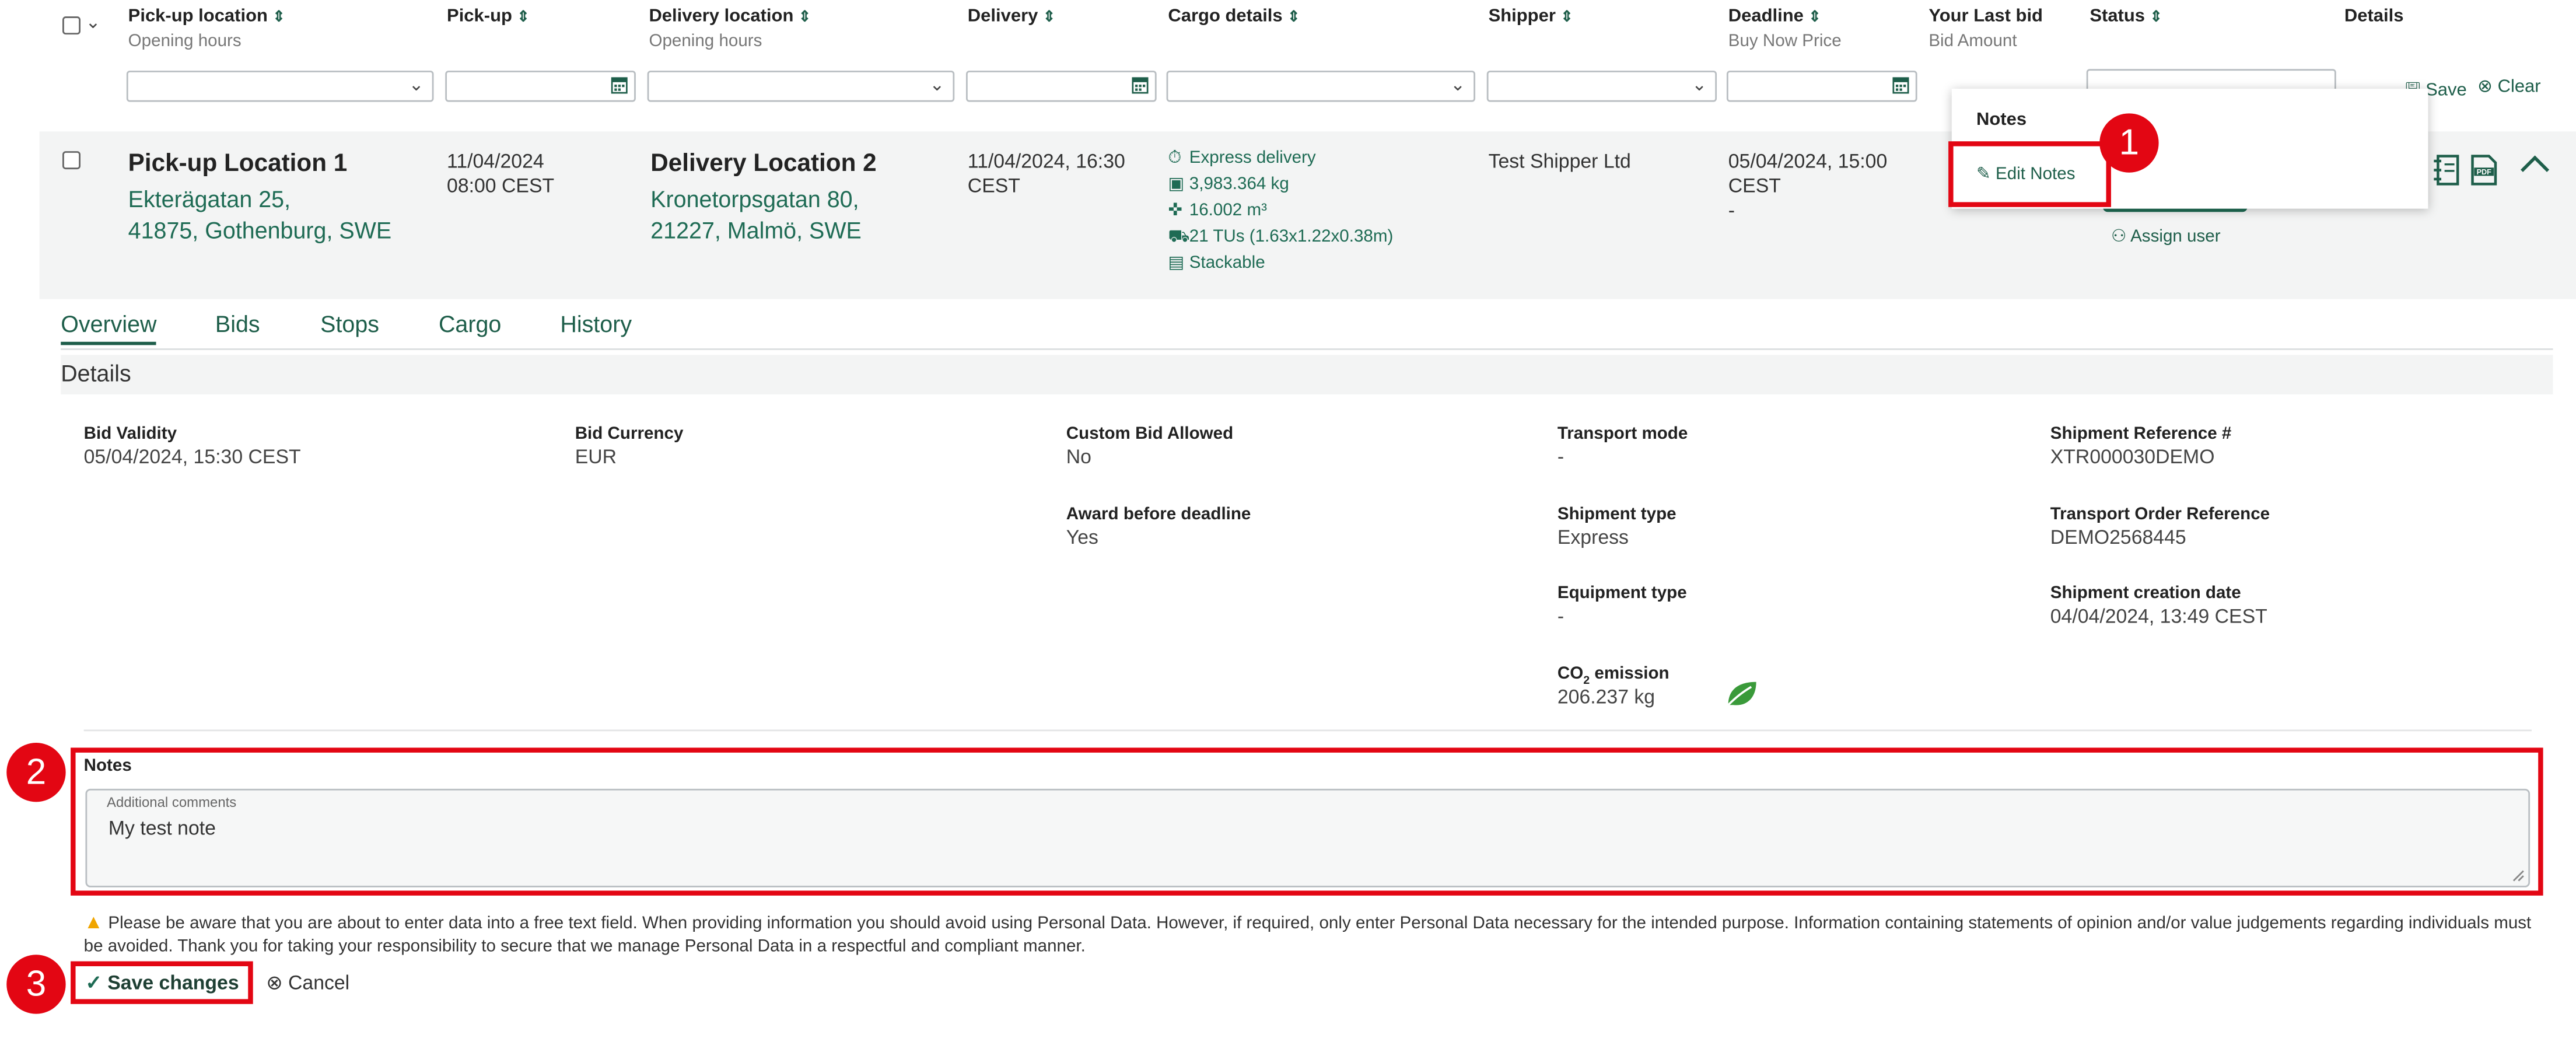 The height and width of the screenshot is (1045, 2576). What do you see at coordinates (1239, 184) in the screenshot?
I see `cargo-weight-text: 3,983.364 kg` at bounding box center [1239, 184].